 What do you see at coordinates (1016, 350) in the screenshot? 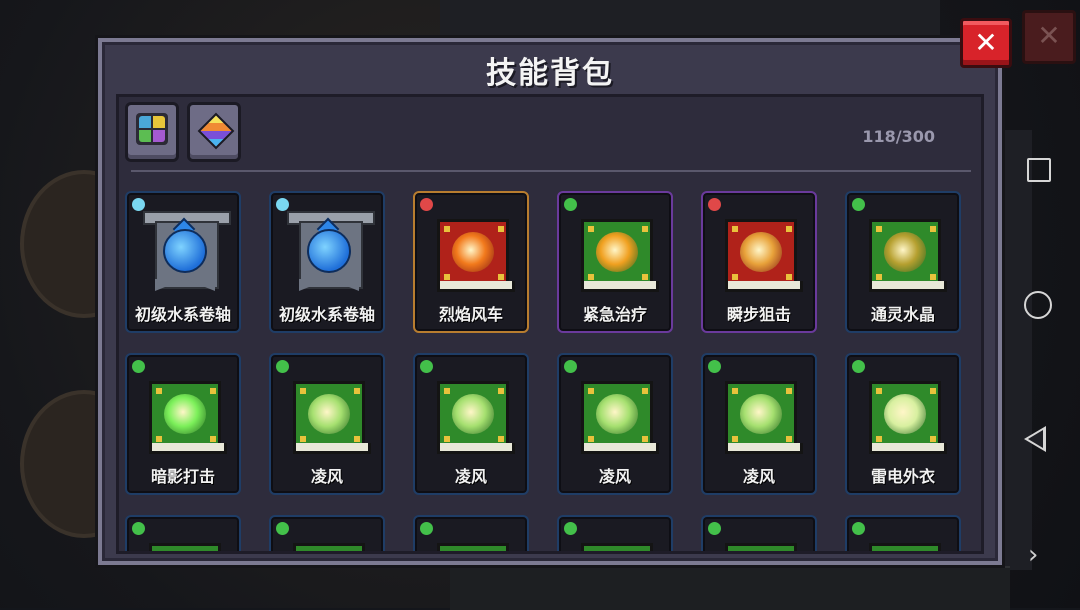
I see `background-side-panel` at bounding box center [1016, 350].